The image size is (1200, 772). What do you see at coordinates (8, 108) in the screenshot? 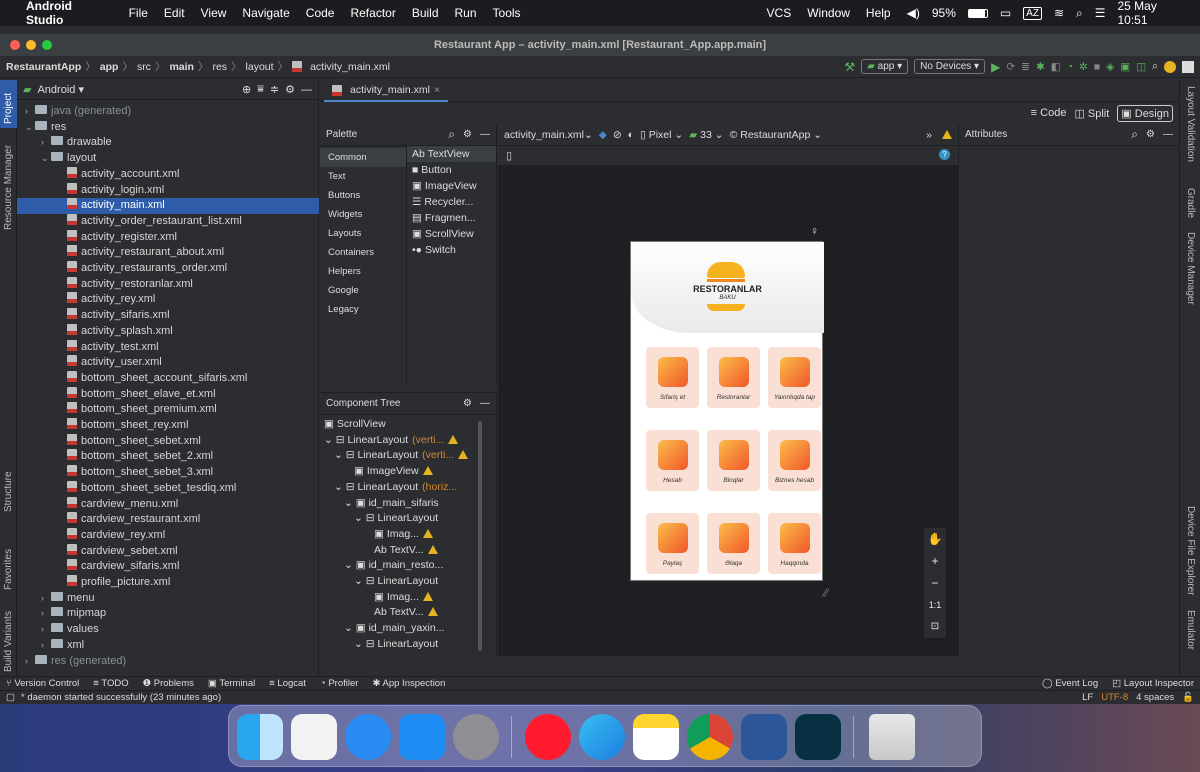
I see `project-tool-tab: Project` at bounding box center [8, 108].